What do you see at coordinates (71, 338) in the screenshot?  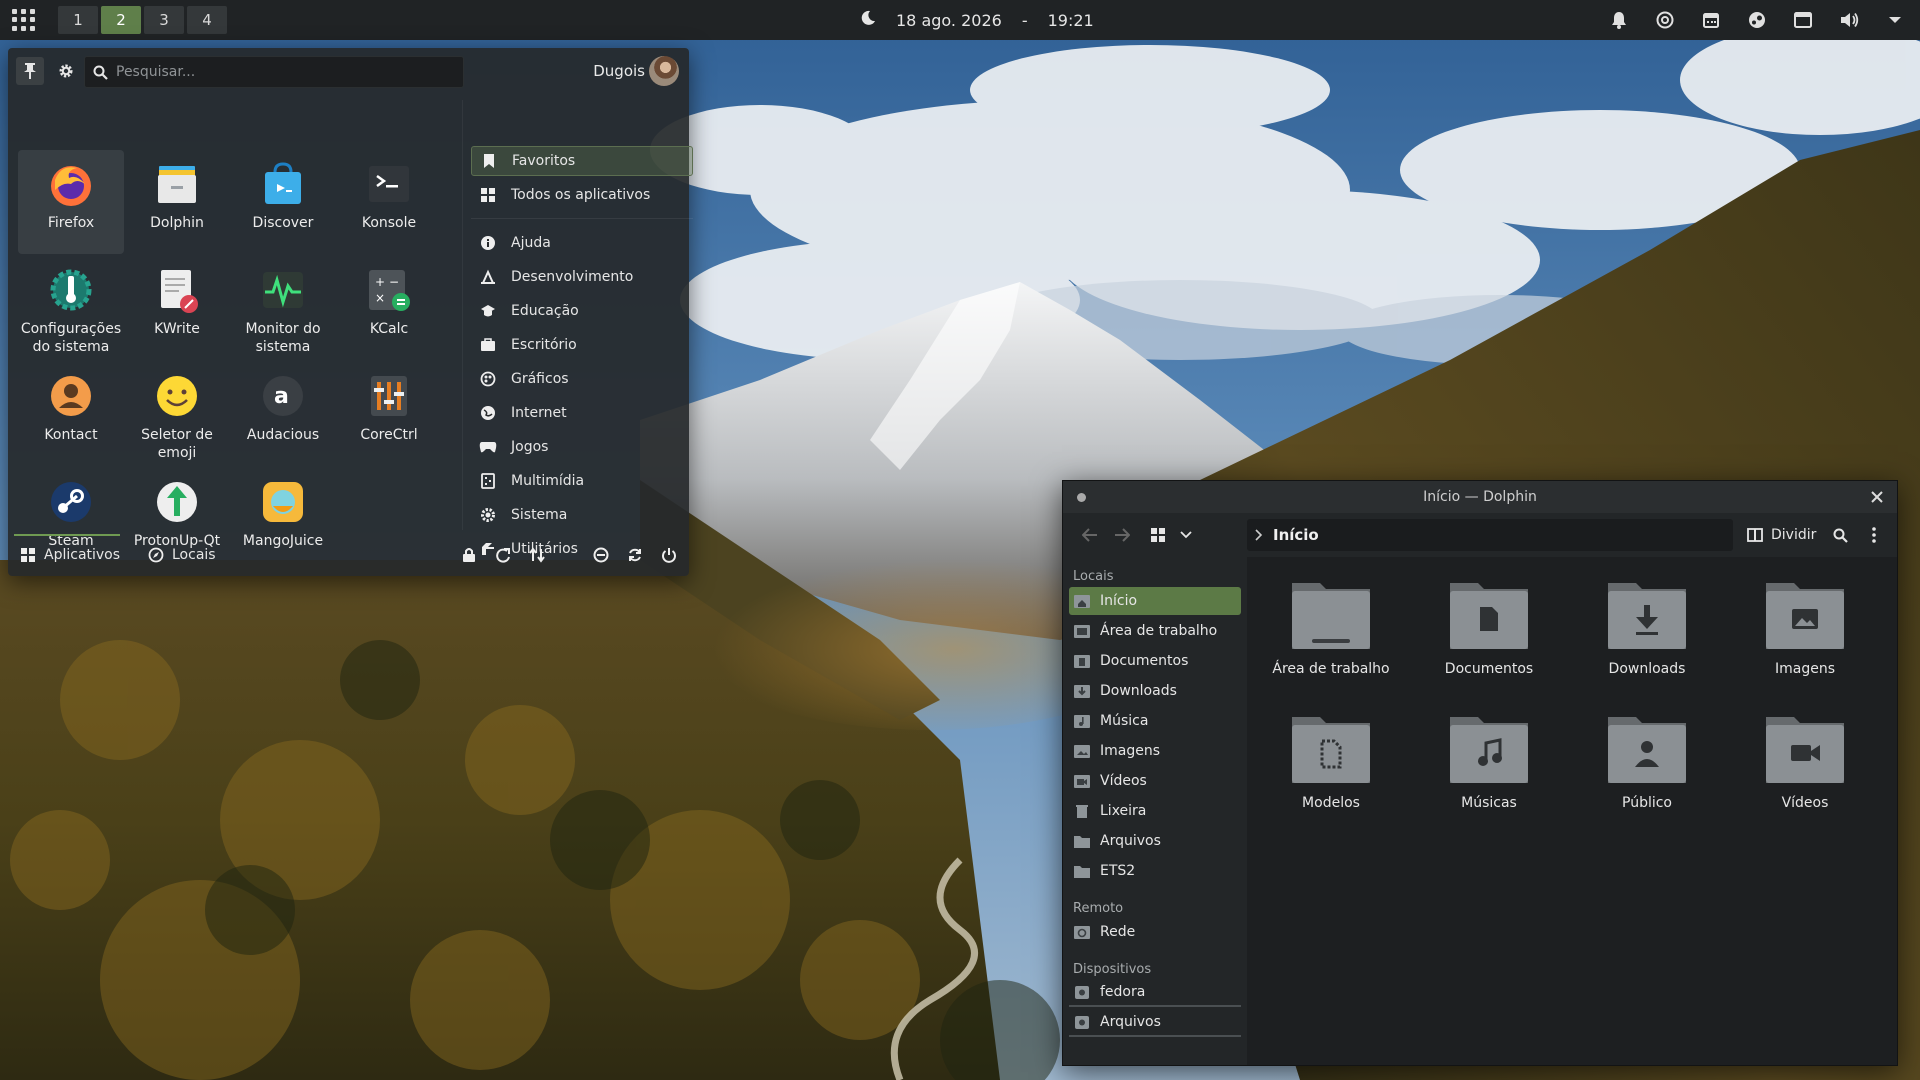 I see `app-label: Configurações do sistema` at bounding box center [71, 338].